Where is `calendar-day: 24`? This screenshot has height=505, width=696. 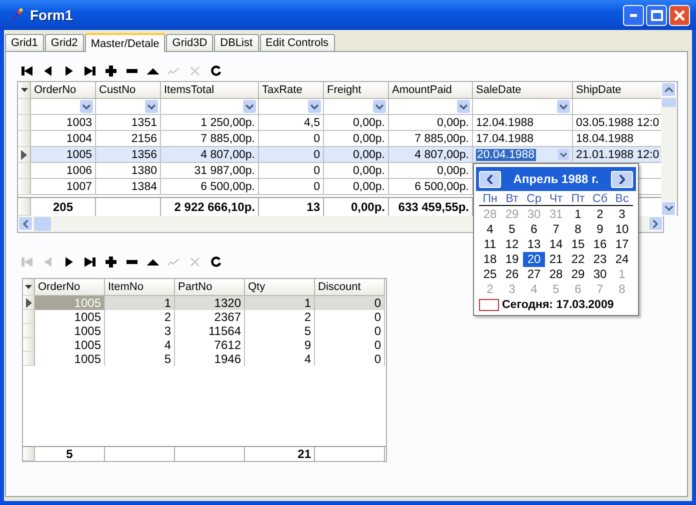
calendar-day: 24 is located at coordinates (622, 259).